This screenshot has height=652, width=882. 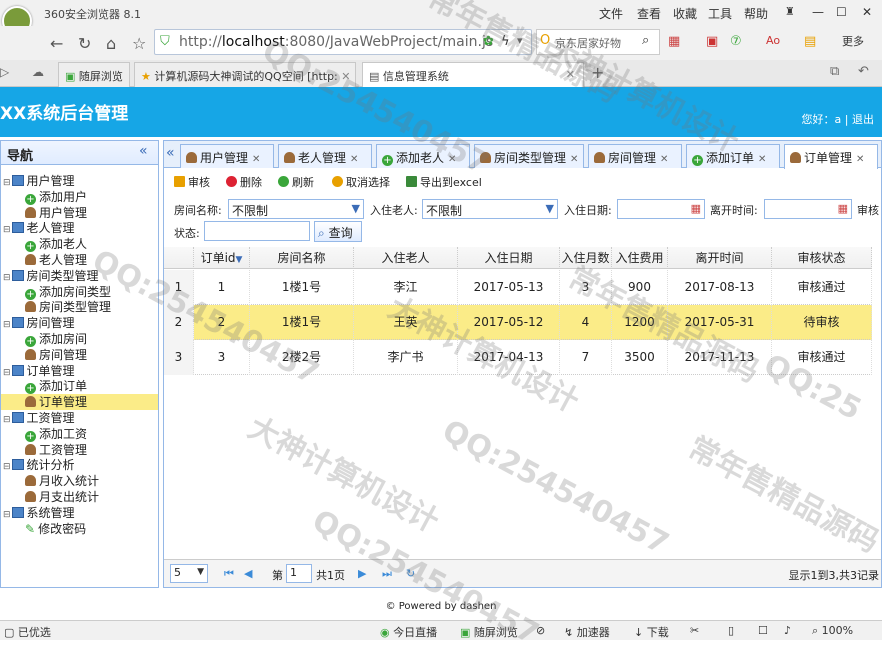 I want to click on unselect-button: 取消选择, so click(x=361, y=182).